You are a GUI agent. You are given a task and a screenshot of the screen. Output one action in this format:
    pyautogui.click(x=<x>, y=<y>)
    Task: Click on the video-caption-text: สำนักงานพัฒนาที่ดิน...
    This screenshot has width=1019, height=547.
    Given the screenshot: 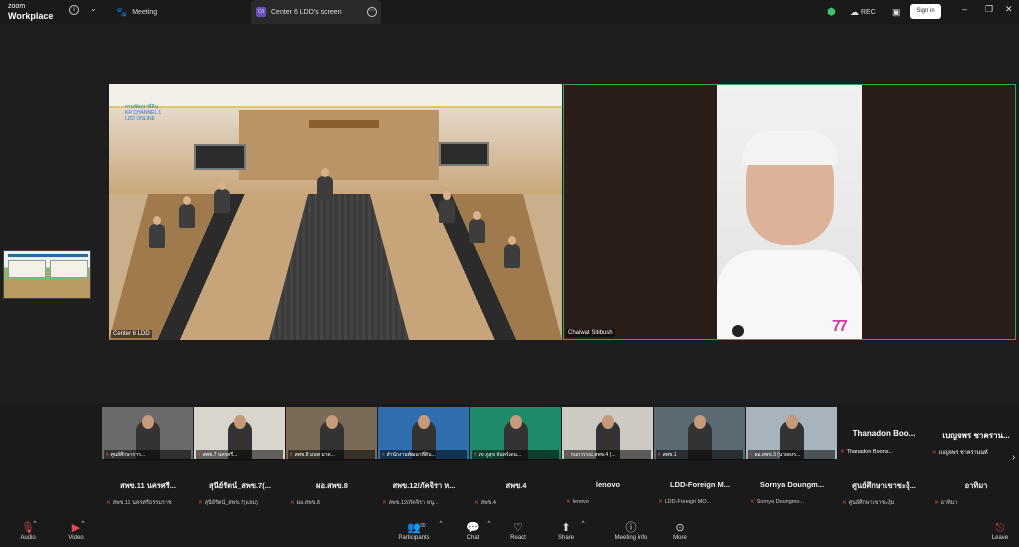 What is the action you would take?
    pyautogui.click(x=411, y=455)
    